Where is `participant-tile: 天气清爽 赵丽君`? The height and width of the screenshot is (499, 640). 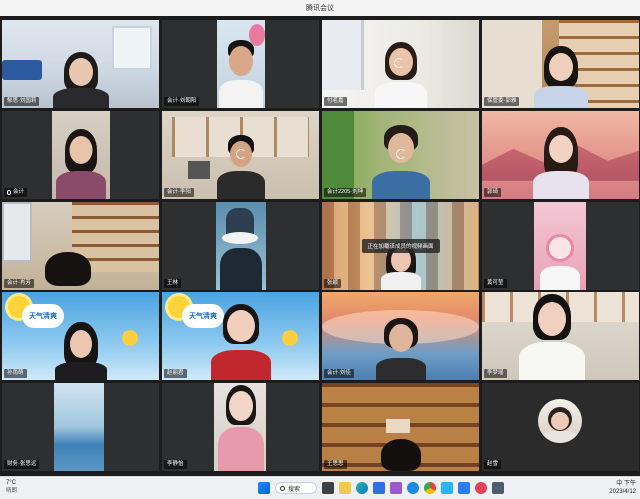 participant-tile: 天气清爽 赵丽君 is located at coordinates (240, 336).